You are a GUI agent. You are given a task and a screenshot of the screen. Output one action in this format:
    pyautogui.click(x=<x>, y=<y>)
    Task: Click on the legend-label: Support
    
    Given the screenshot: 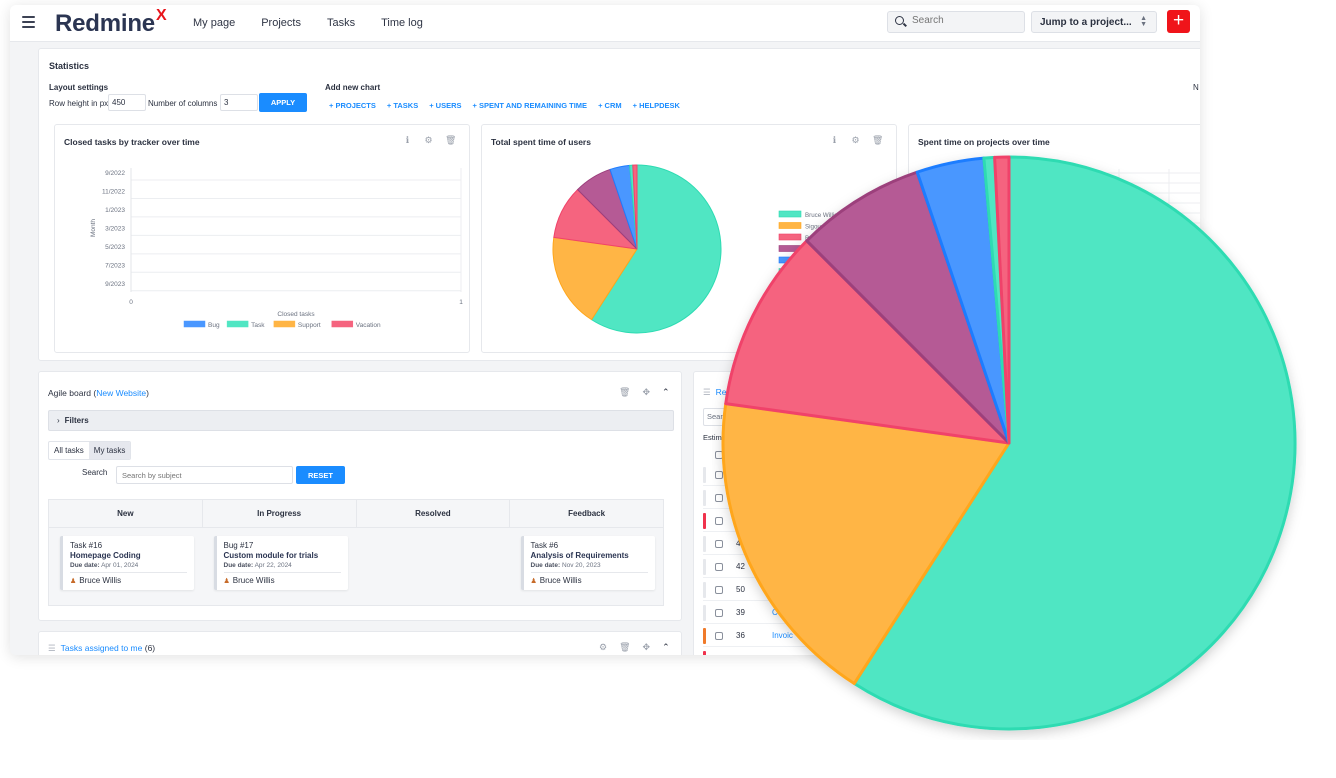 What is the action you would take?
    pyautogui.click(x=309, y=325)
    